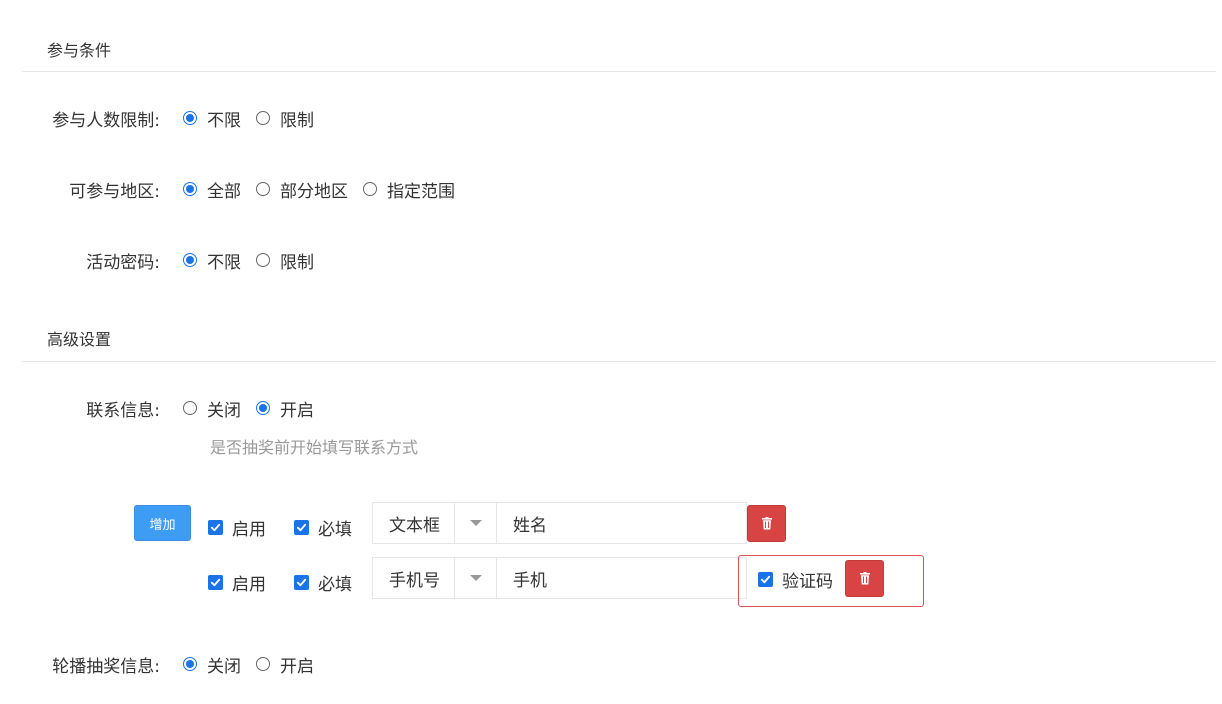  Describe the element at coordinates (285, 408) in the screenshot. I see `contact-info-option-on: 开启` at that location.